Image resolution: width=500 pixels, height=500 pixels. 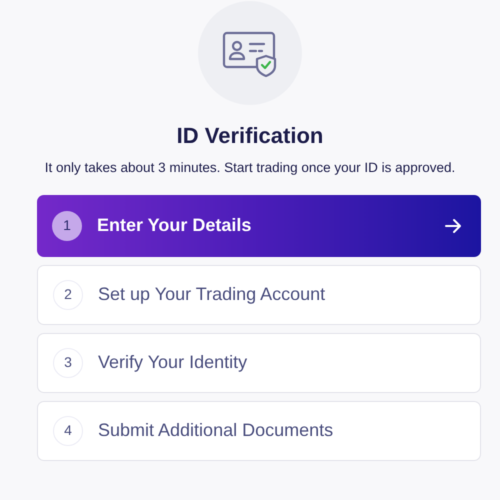 I want to click on id-card-icon, so click(x=250, y=53).